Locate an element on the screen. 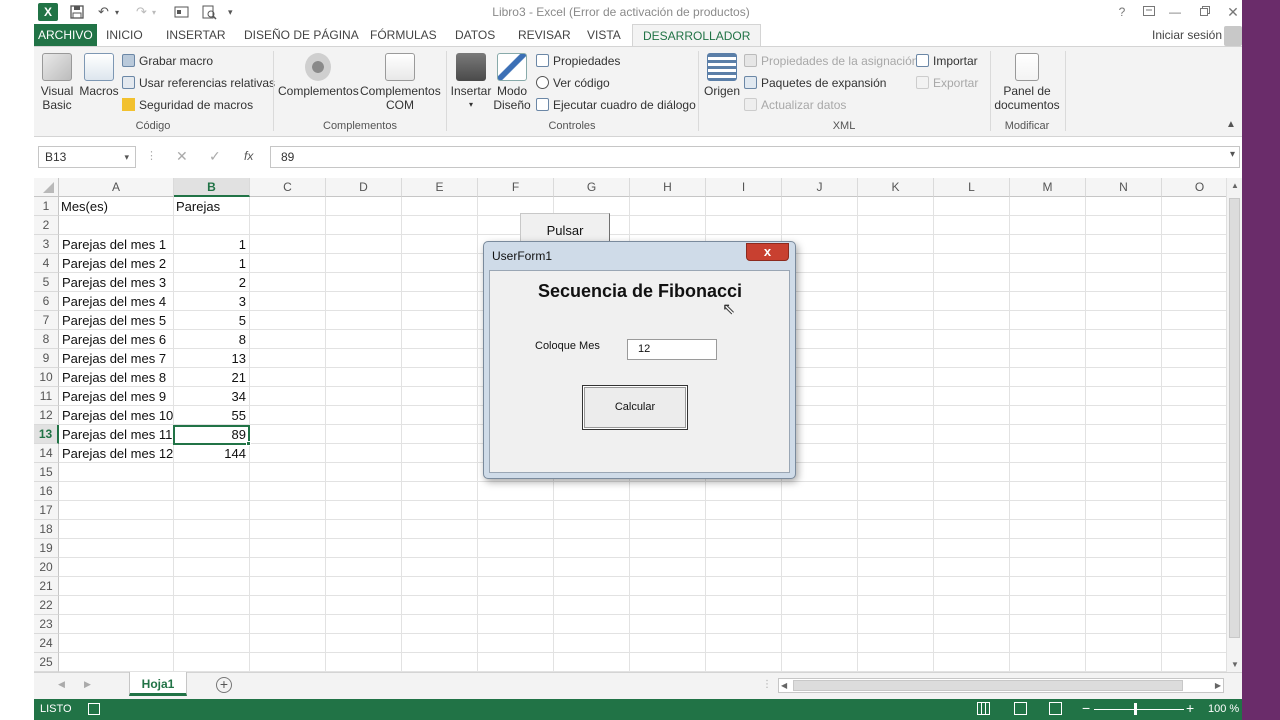  help-icon: ? is located at coordinates (1122, 12).